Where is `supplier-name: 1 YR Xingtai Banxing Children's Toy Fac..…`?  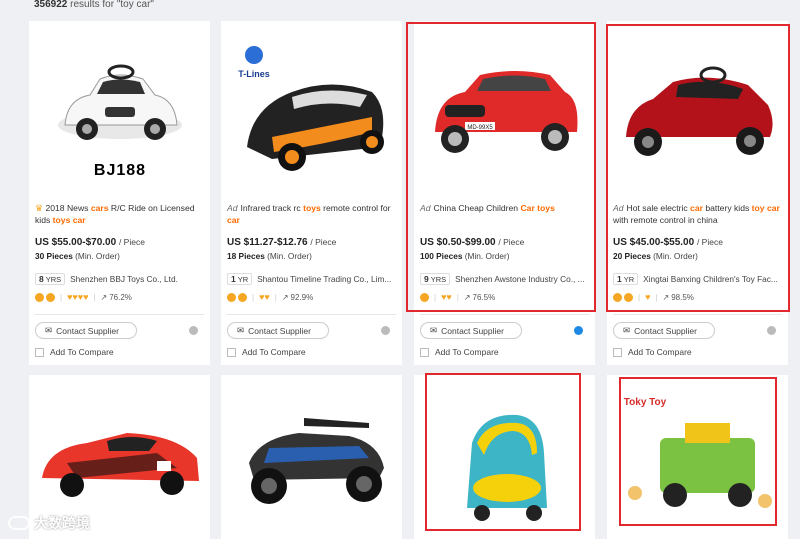 supplier-name: 1 YR Xingtai Banxing Children's Toy Fac..… is located at coordinates (699, 279).